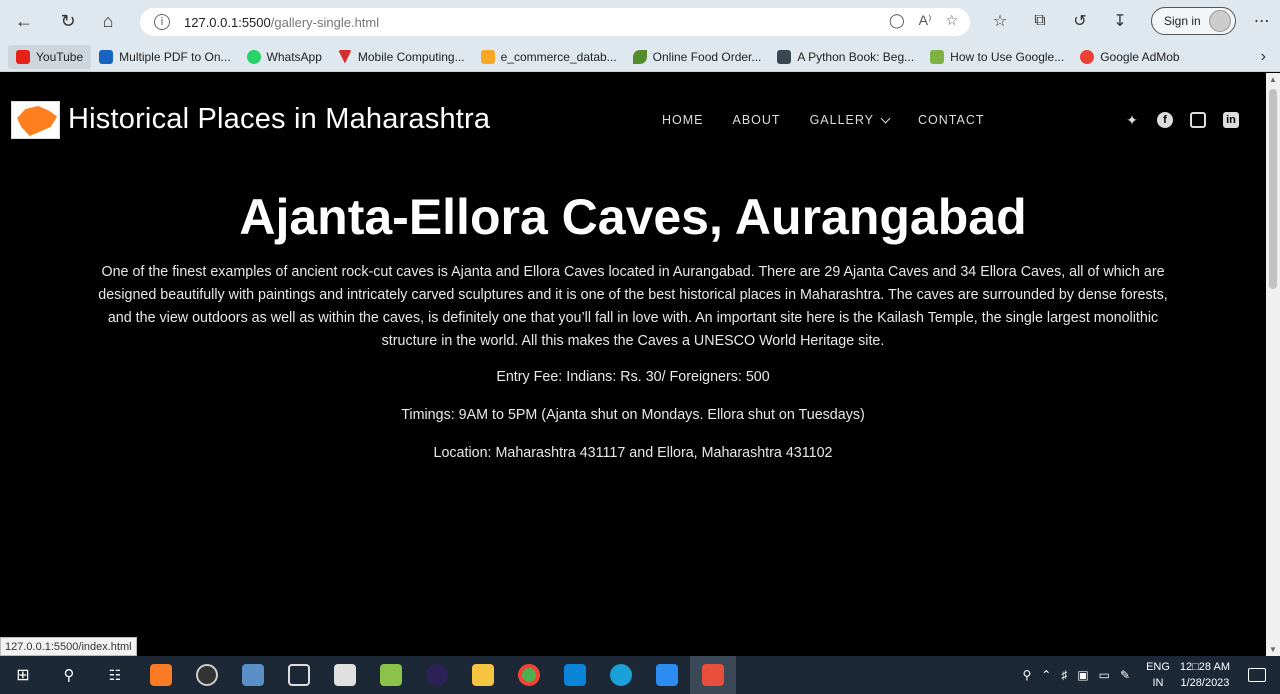  What do you see at coordinates (1257, 675) in the screenshot?
I see `notification-icon` at bounding box center [1257, 675].